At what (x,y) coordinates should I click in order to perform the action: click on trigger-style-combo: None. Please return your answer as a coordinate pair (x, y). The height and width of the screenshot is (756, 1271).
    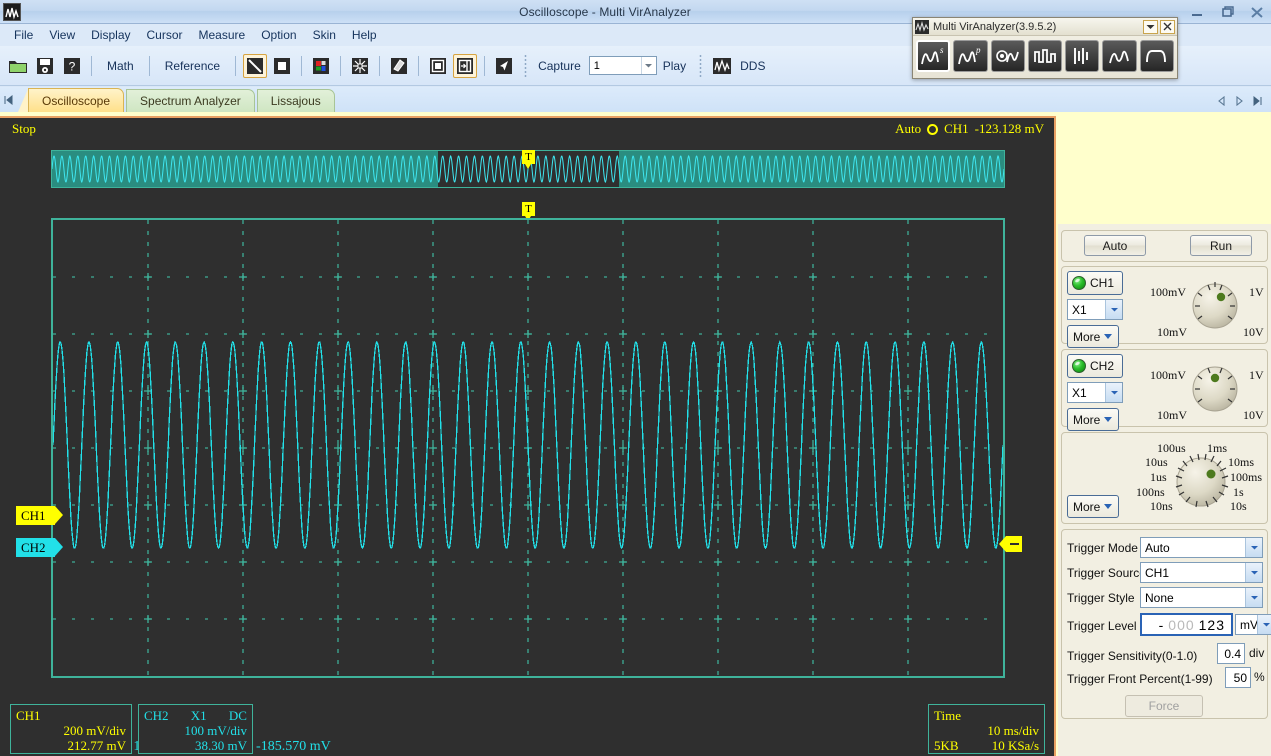
    Looking at the image, I should click on (1201, 597).